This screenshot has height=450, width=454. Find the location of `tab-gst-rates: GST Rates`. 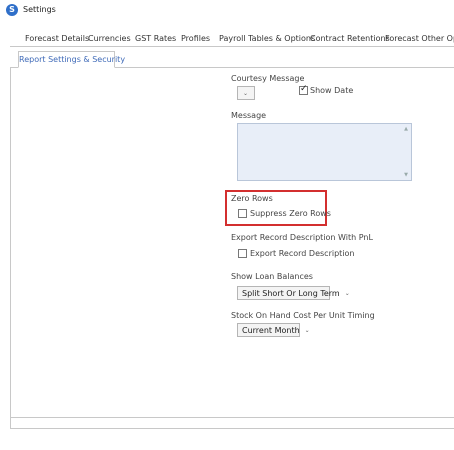

tab-gst-rates: GST Rates is located at coordinates (155, 38).